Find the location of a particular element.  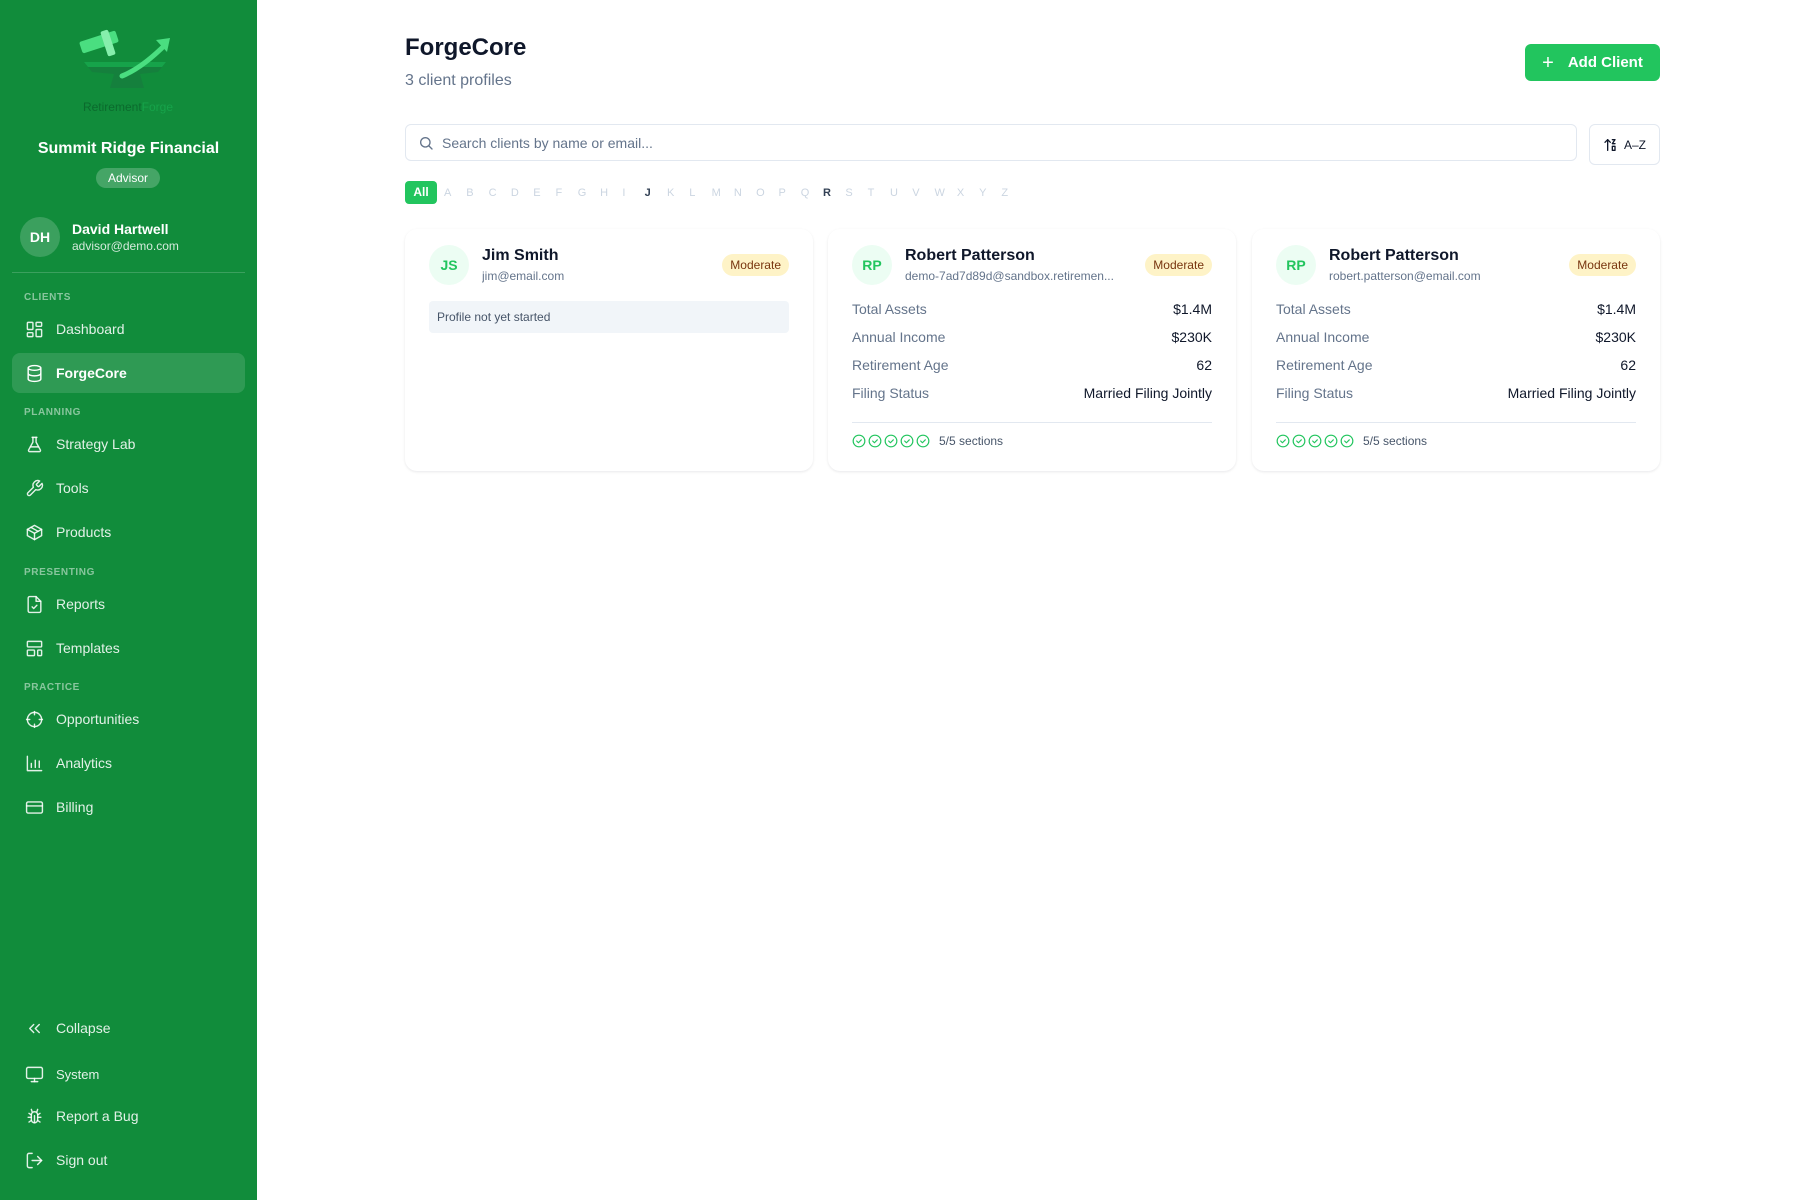

alphabet-filter-letter: D is located at coordinates (522, 193).